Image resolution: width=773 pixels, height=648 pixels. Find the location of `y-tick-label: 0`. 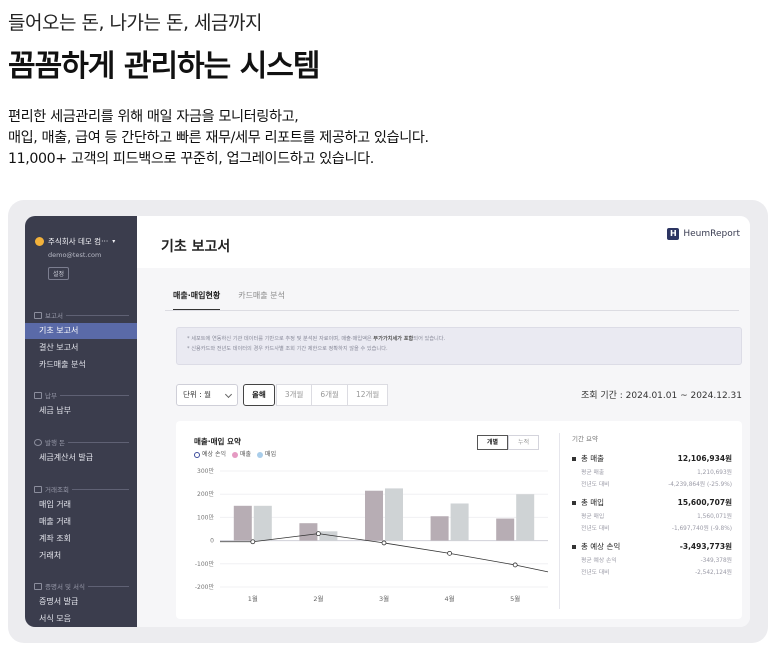

y-tick-label: 0 is located at coordinates (212, 541).